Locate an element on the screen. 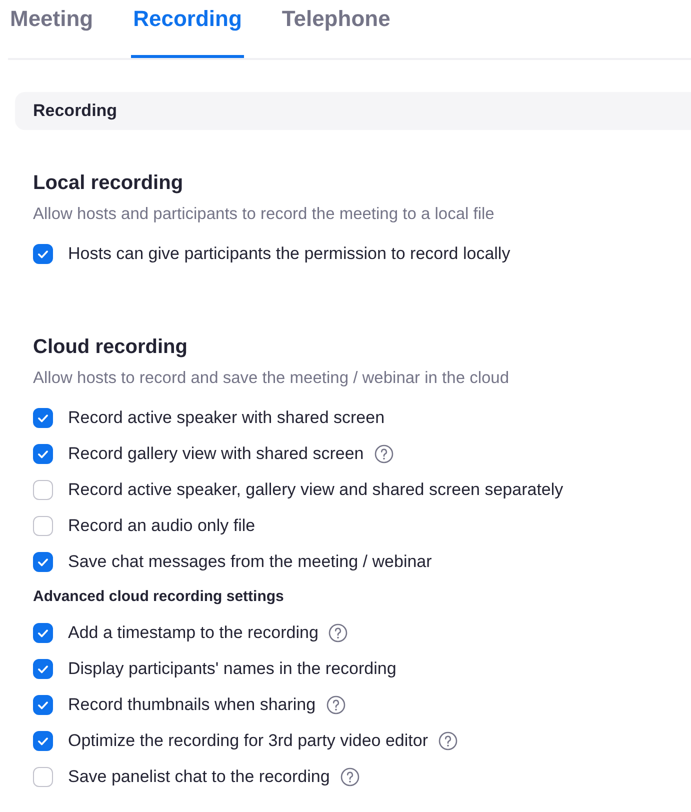  option-label: Record active speaker, gallery view and shared screen separately is located at coordinates (316, 490).